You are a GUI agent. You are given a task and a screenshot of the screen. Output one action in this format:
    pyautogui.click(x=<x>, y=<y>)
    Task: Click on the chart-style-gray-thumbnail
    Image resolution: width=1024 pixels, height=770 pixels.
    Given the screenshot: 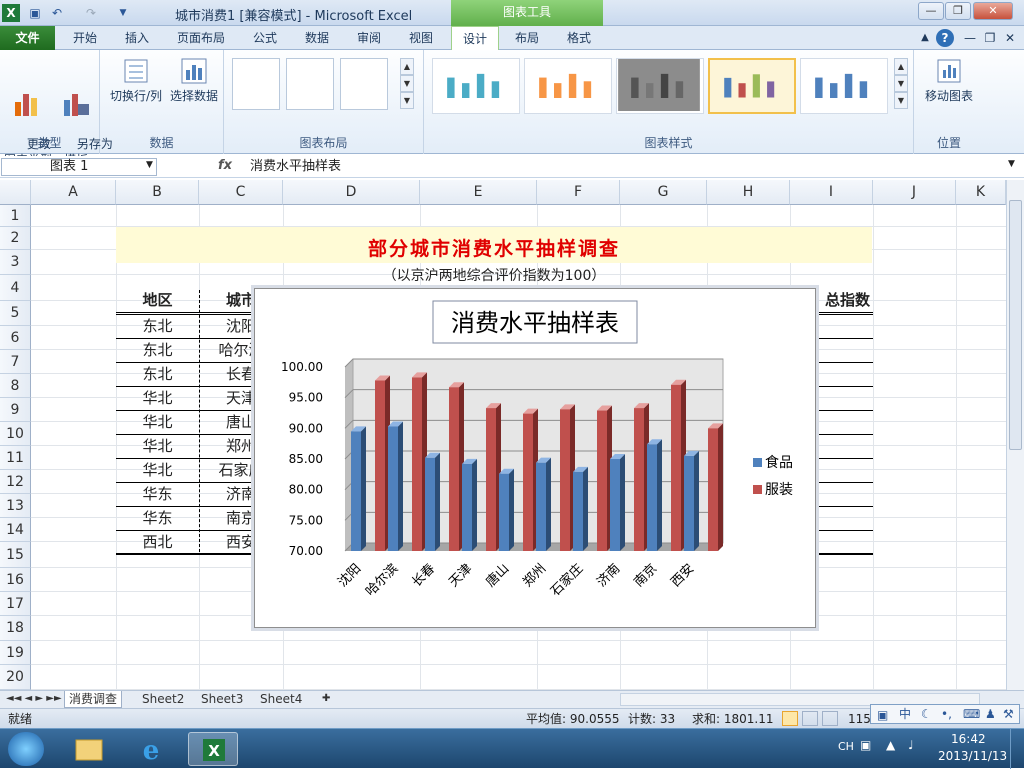 What is the action you would take?
    pyautogui.click(x=660, y=86)
    